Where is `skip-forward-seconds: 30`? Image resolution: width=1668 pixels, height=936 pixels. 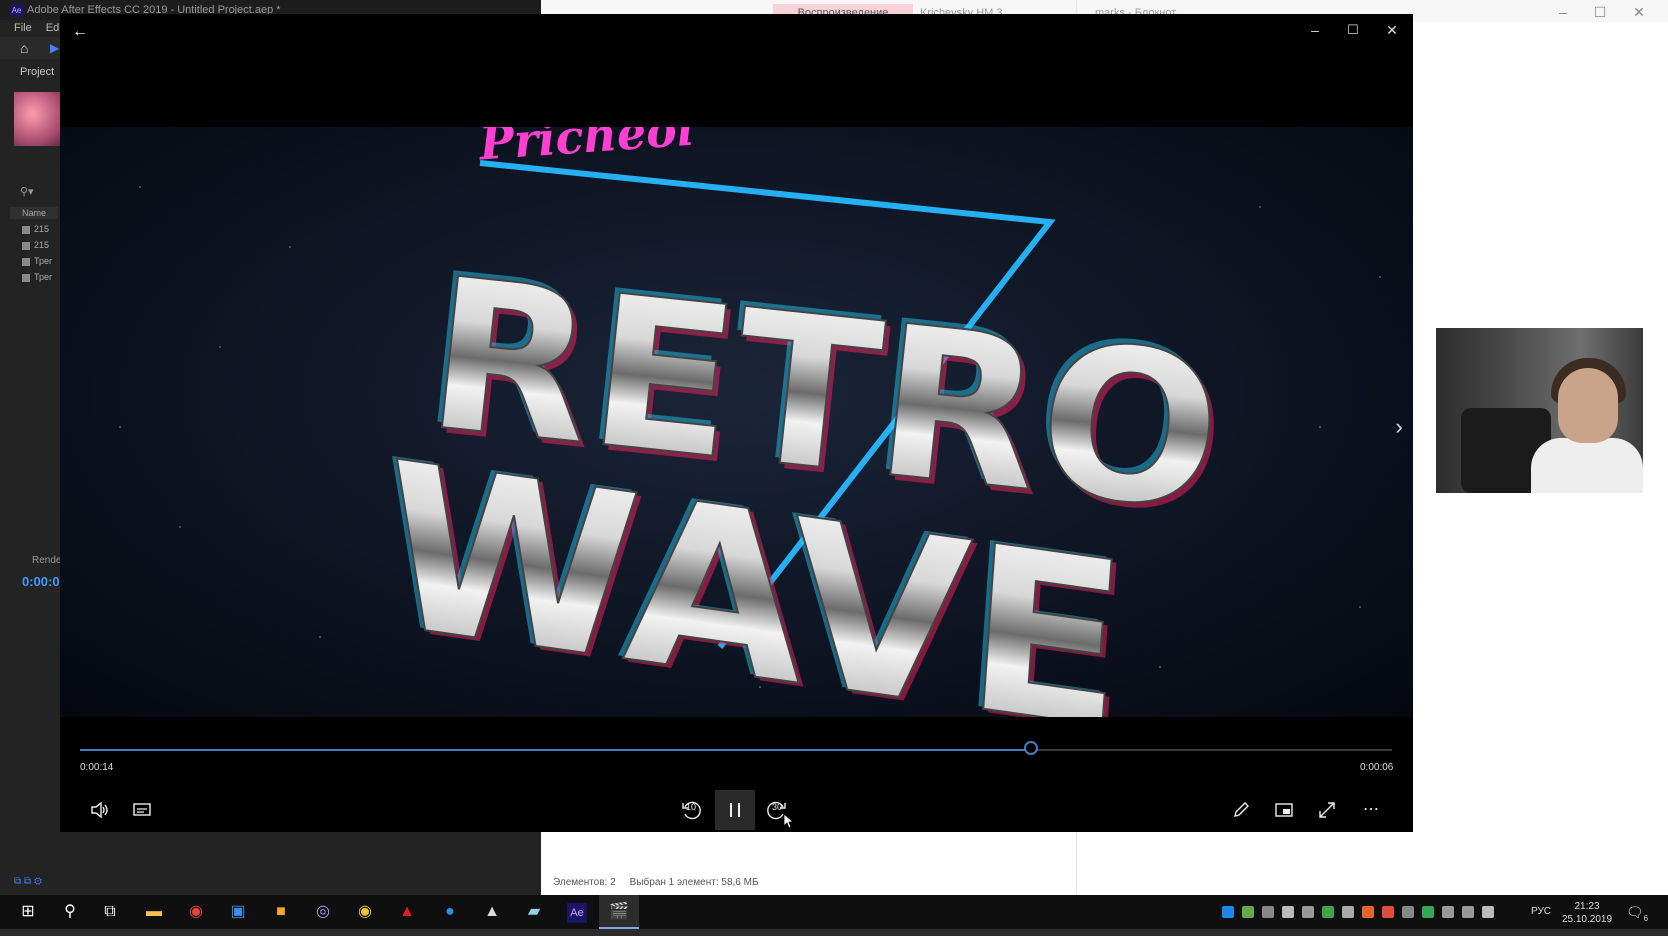 skip-forward-seconds: 30 is located at coordinates (776, 807).